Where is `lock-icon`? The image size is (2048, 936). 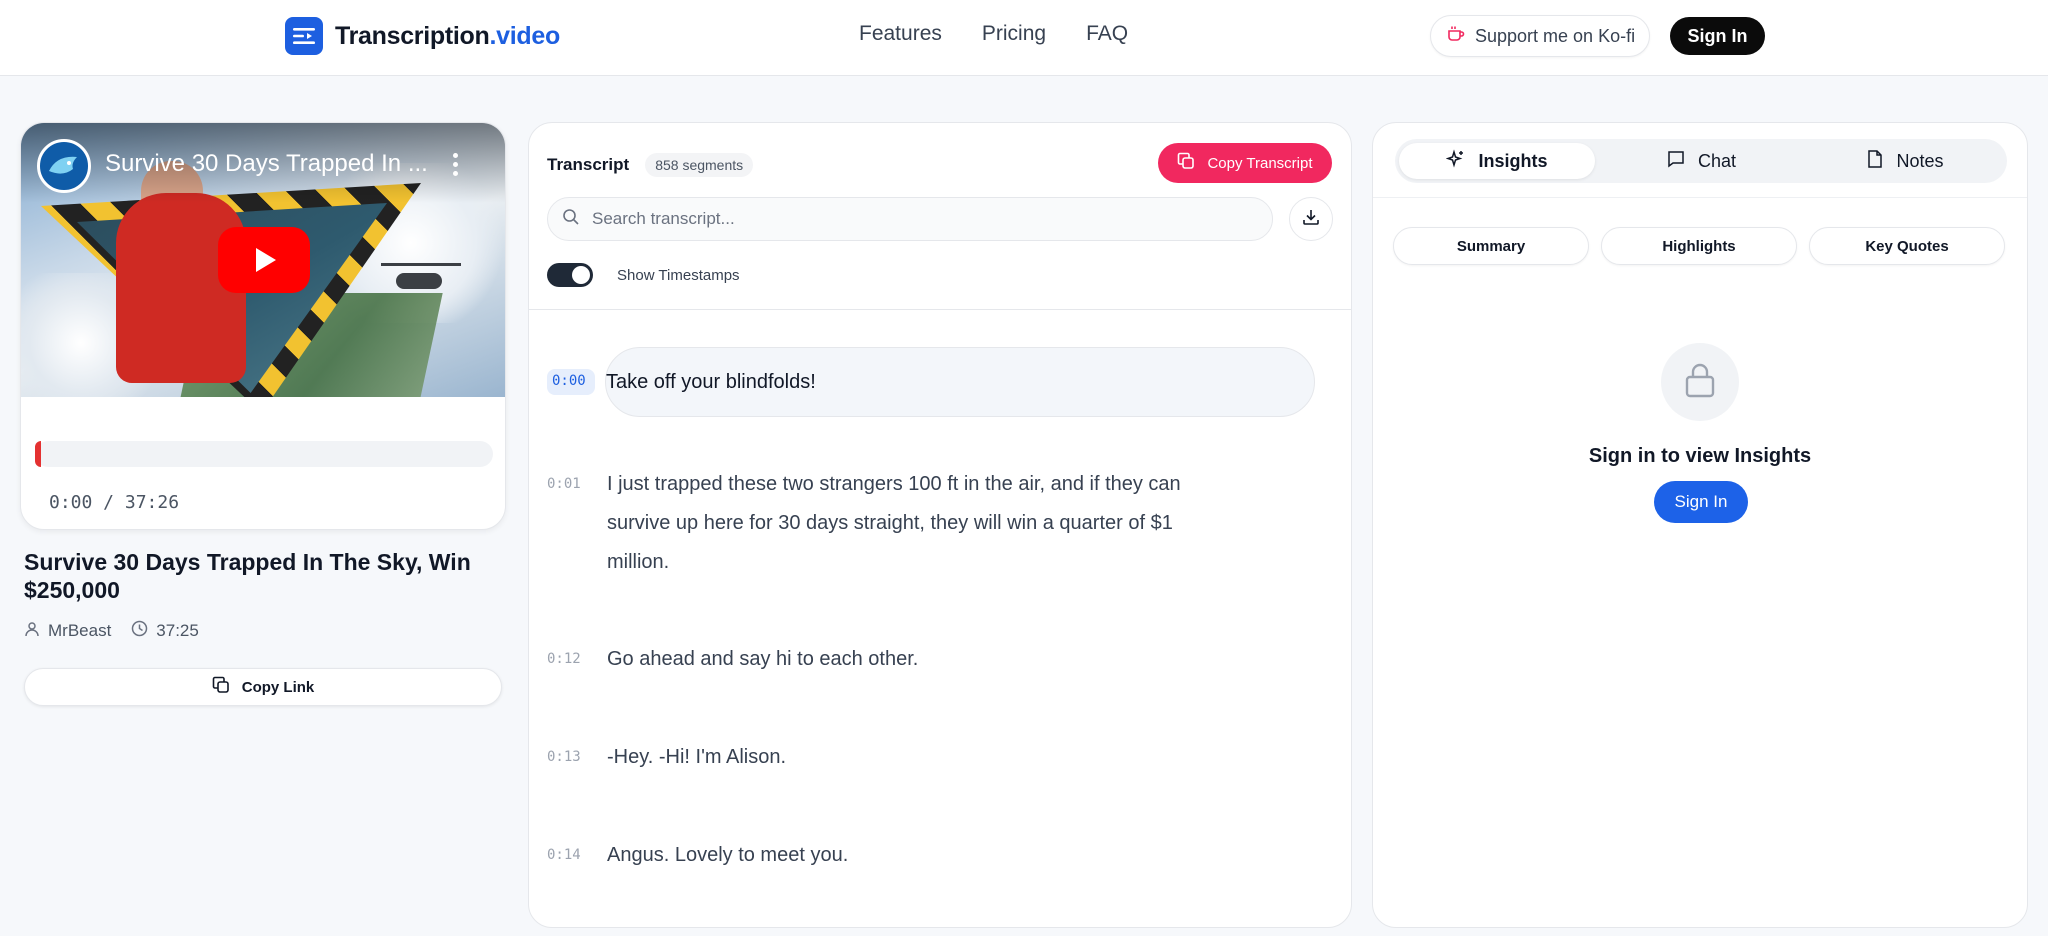
lock-icon is located at coordinates (1700, 382).